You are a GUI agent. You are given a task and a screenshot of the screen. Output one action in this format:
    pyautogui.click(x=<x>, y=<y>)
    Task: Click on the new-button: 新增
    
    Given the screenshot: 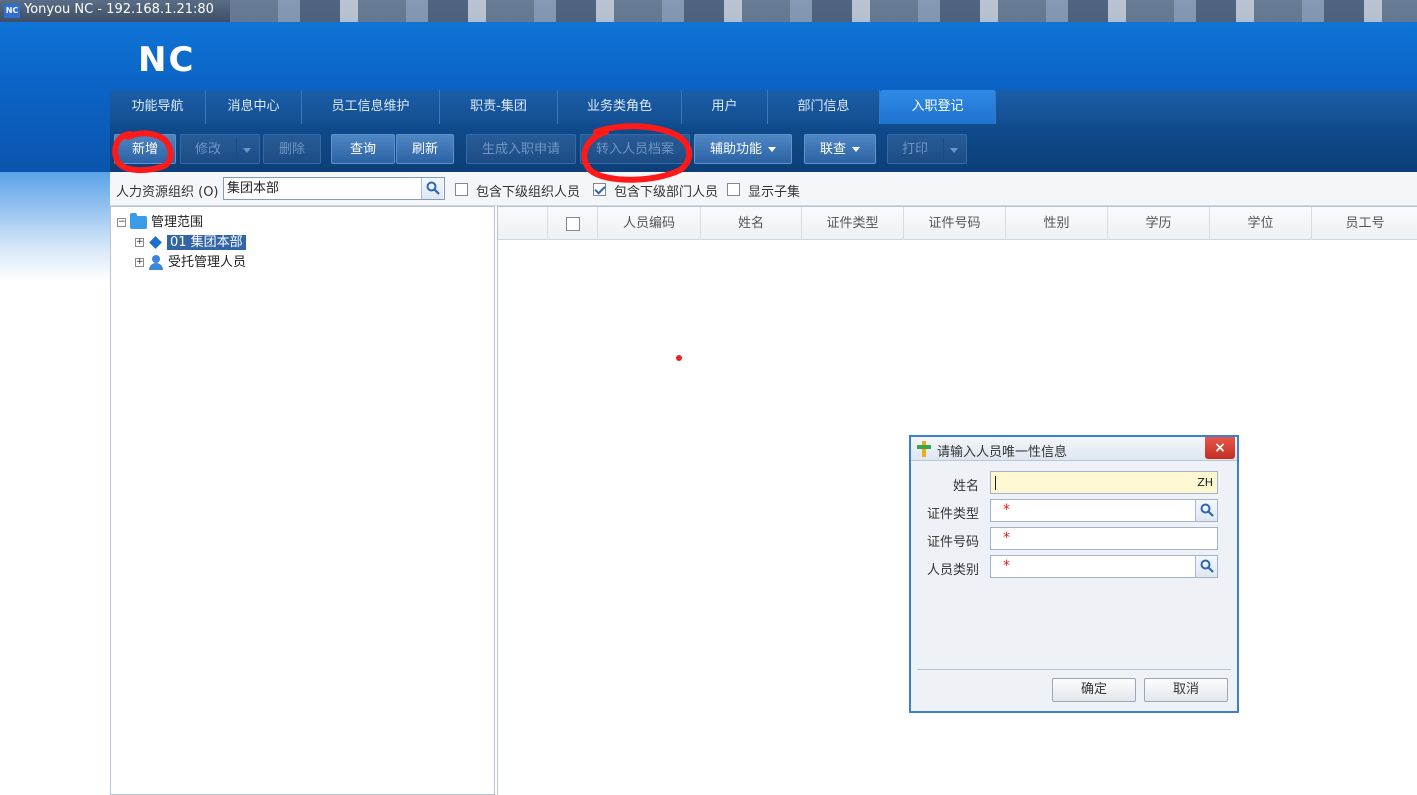 What is the action you would take?
    pyautogui.click(x=145, y=149)
    